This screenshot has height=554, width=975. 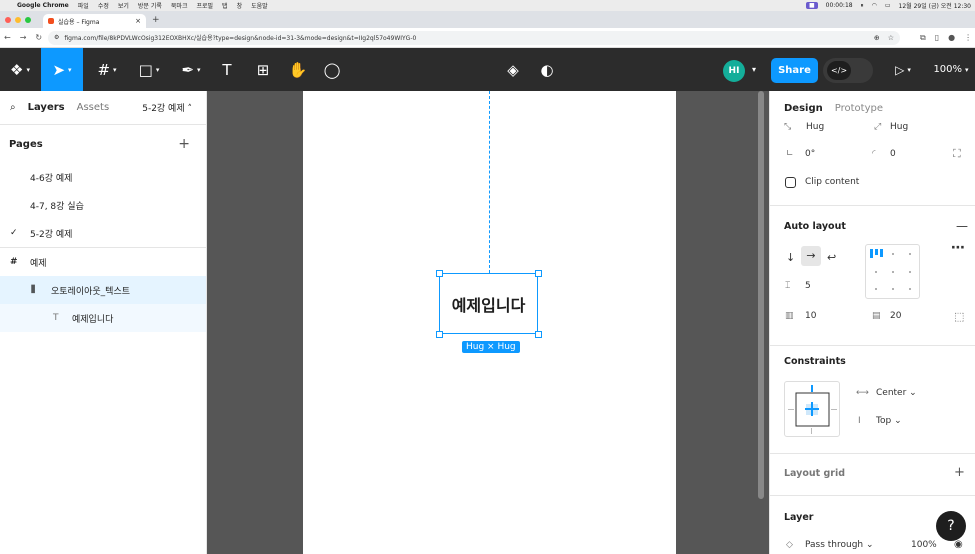 I want to click on back-icon: ←, so click(x=7, y=37).